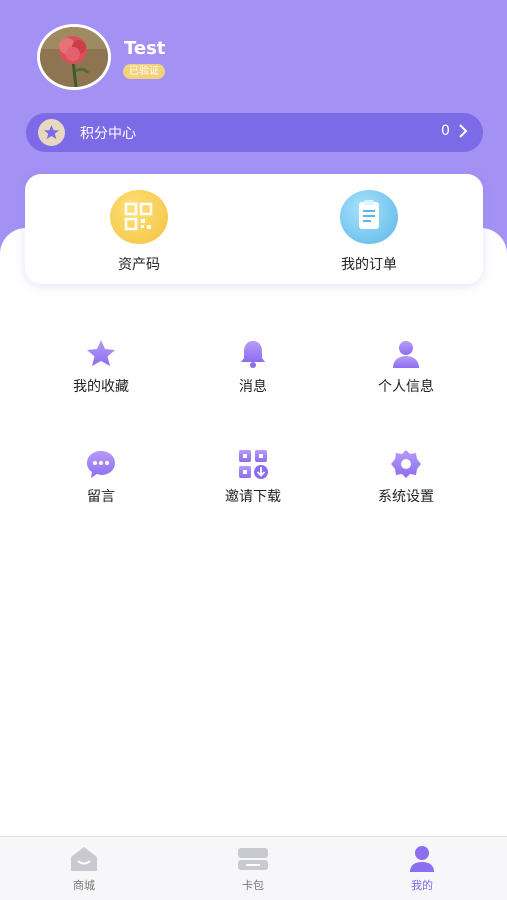  What do you see at coordinates (253, 859) in the screenshot?
I see `card-icon` at bounding box center [253, 859].